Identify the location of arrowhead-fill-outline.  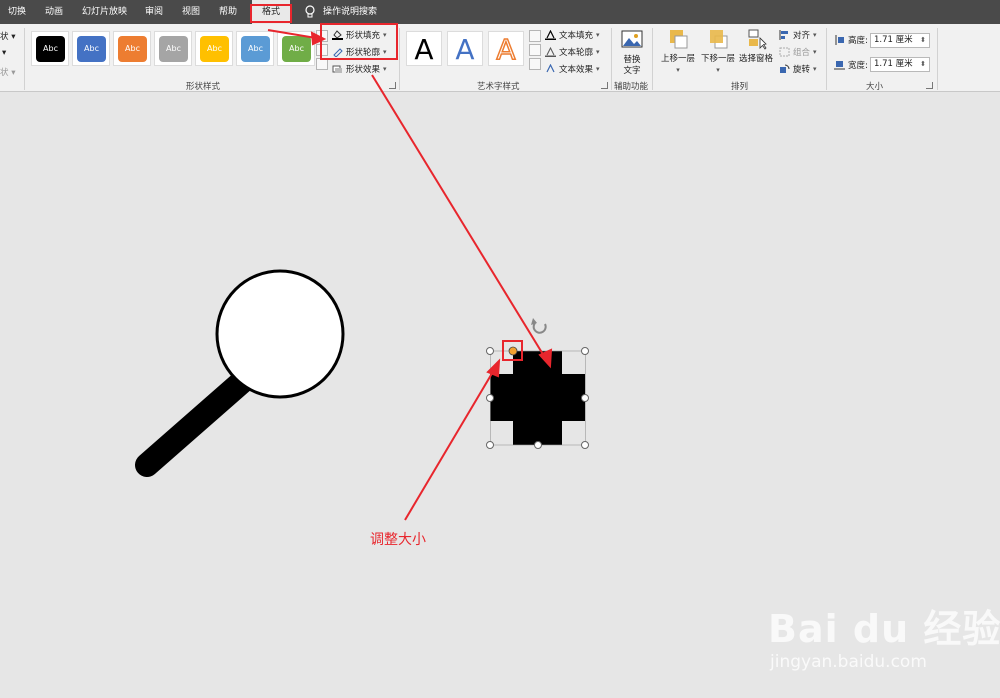
(318, 38).